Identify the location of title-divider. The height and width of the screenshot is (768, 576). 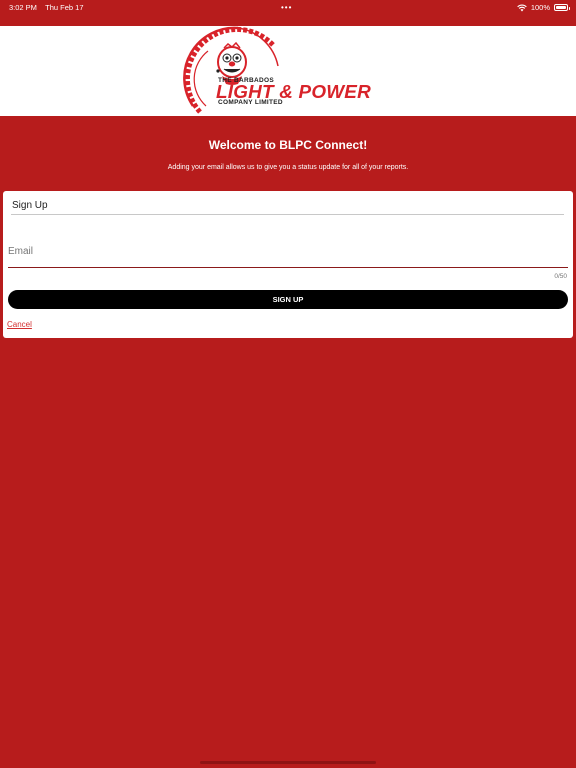
(287, 214).